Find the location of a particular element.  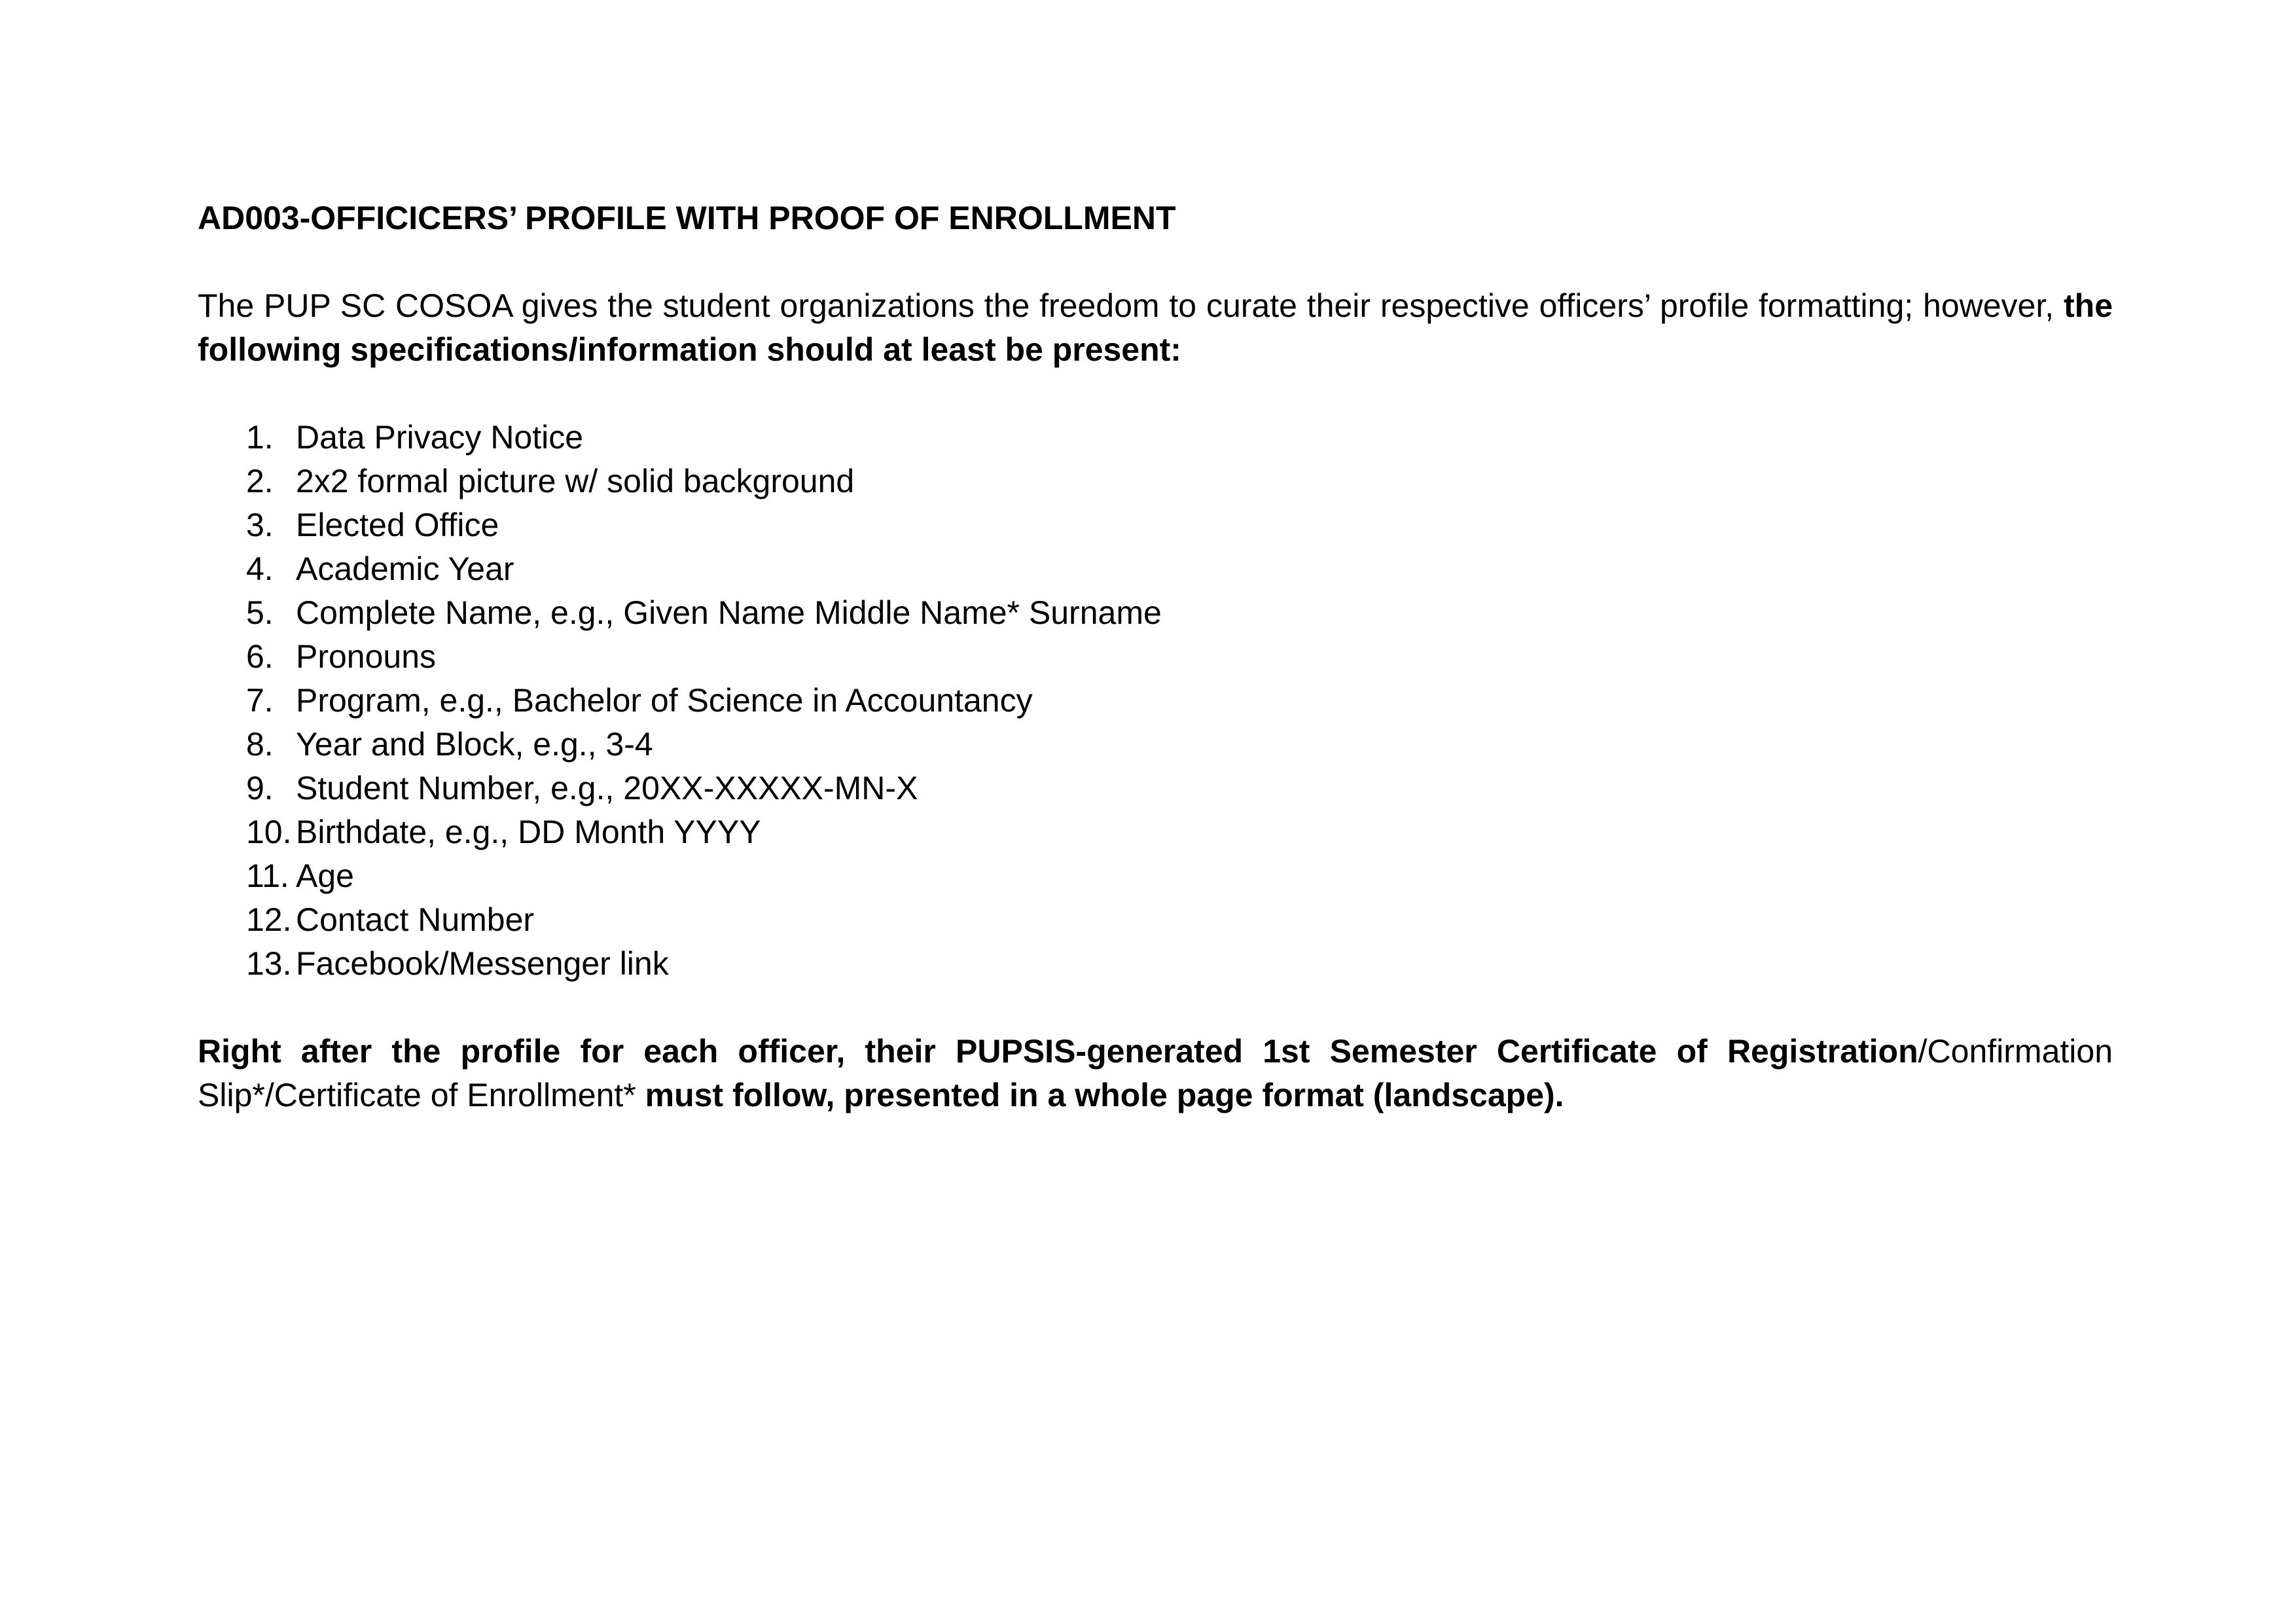

list-item-number: 12. is located at coordinates (269, 919).